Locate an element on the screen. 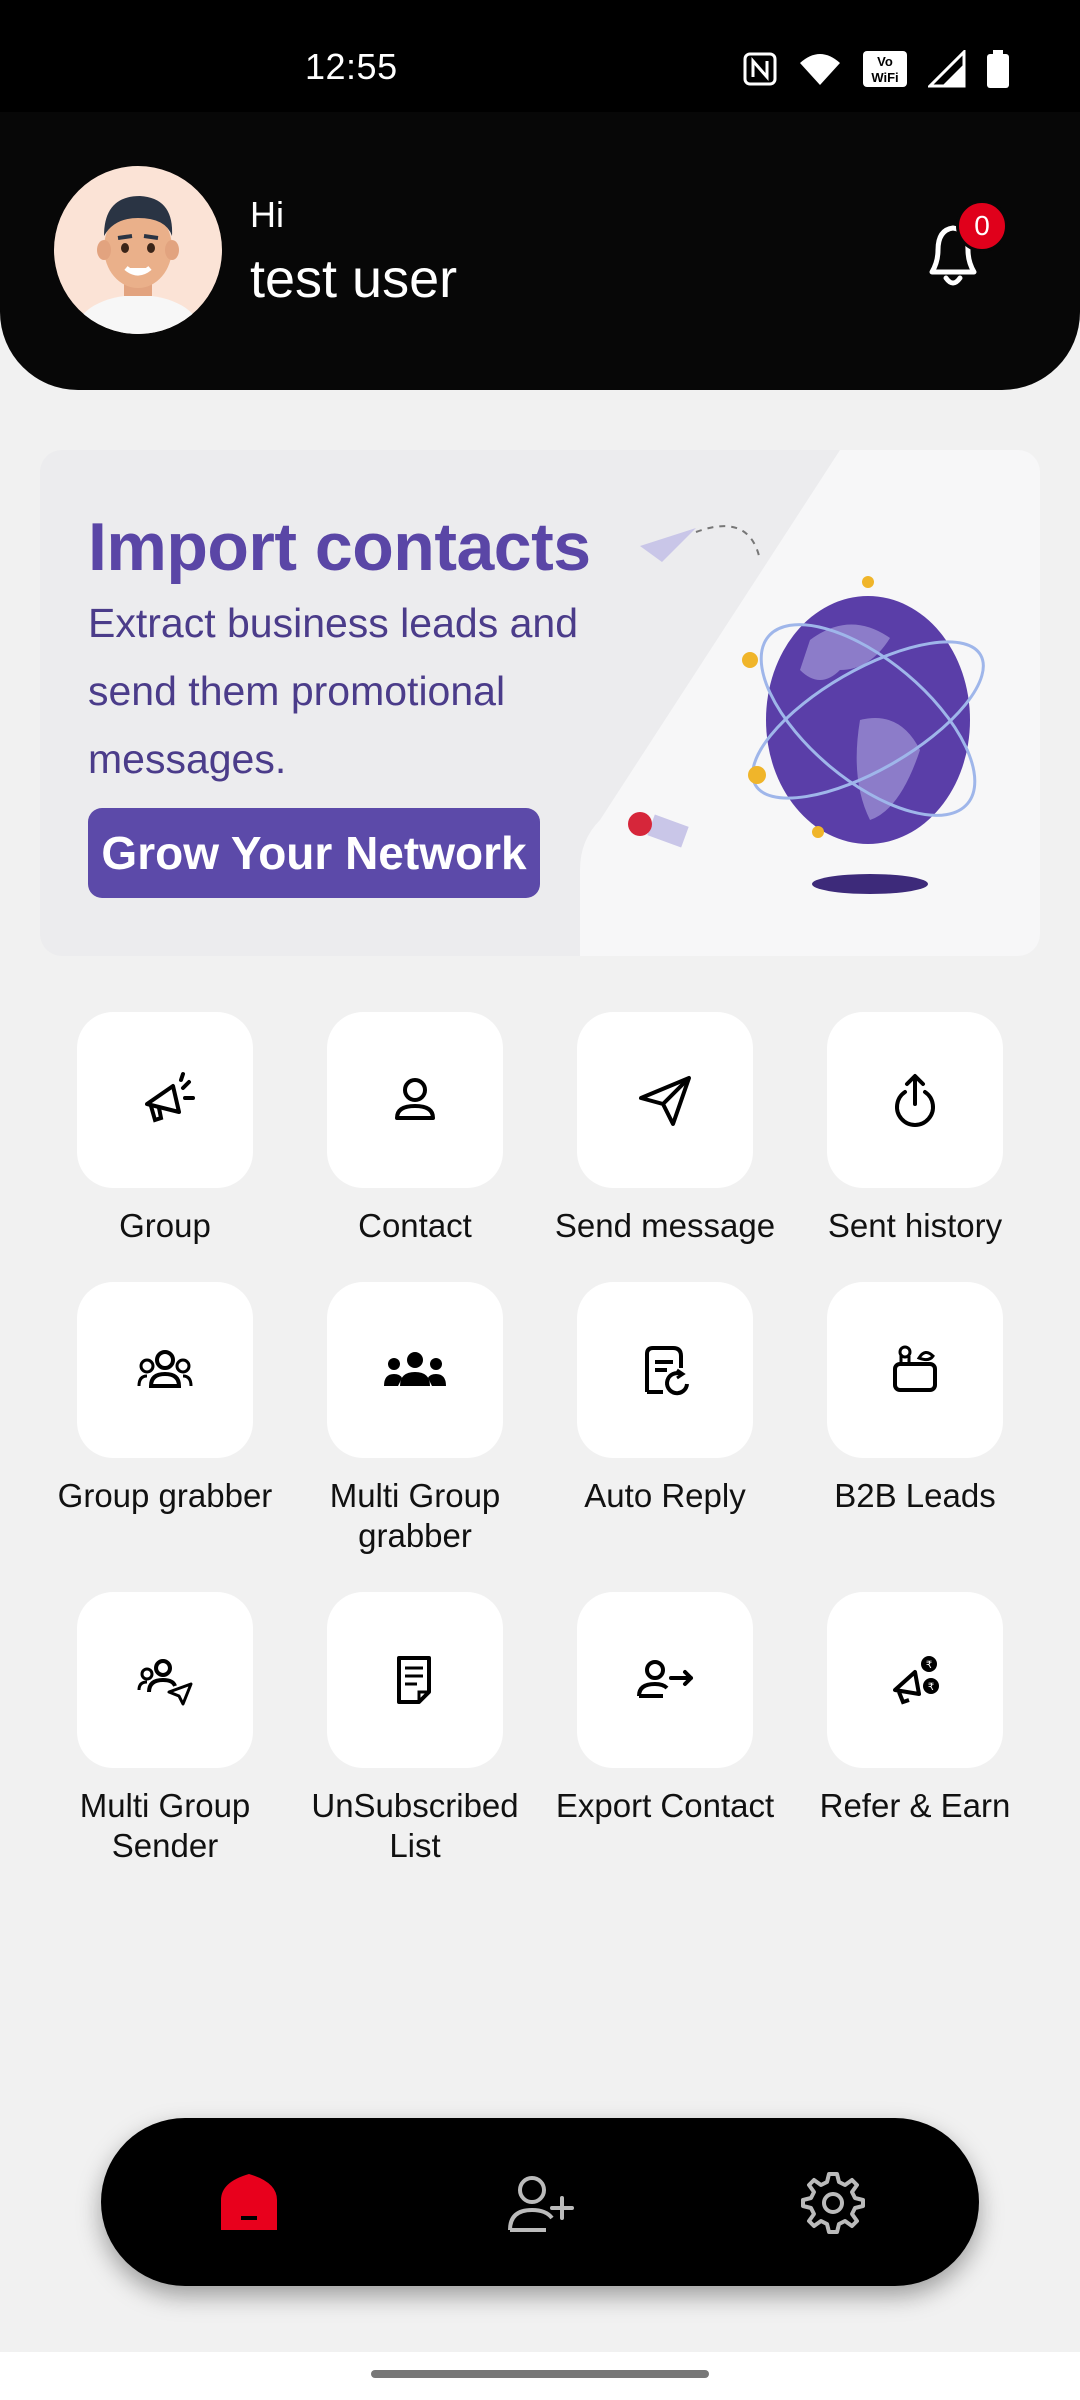  bottom-nav is located at coordinates (540, 2202).